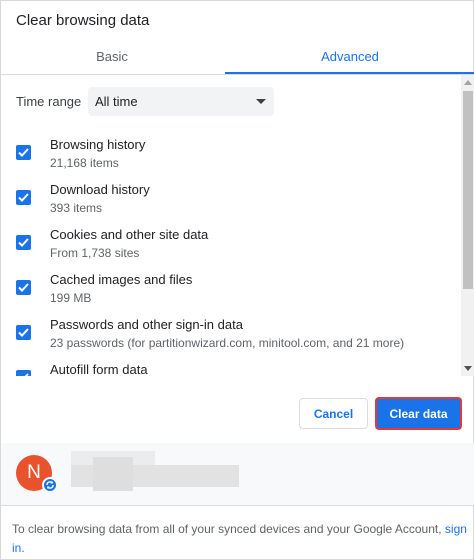 The image size is (474, 560). What do you see at coordinates (99, 369) in the screenshot?
I see `autofill-title: Autofill form data` at bounding box center [99, 369].